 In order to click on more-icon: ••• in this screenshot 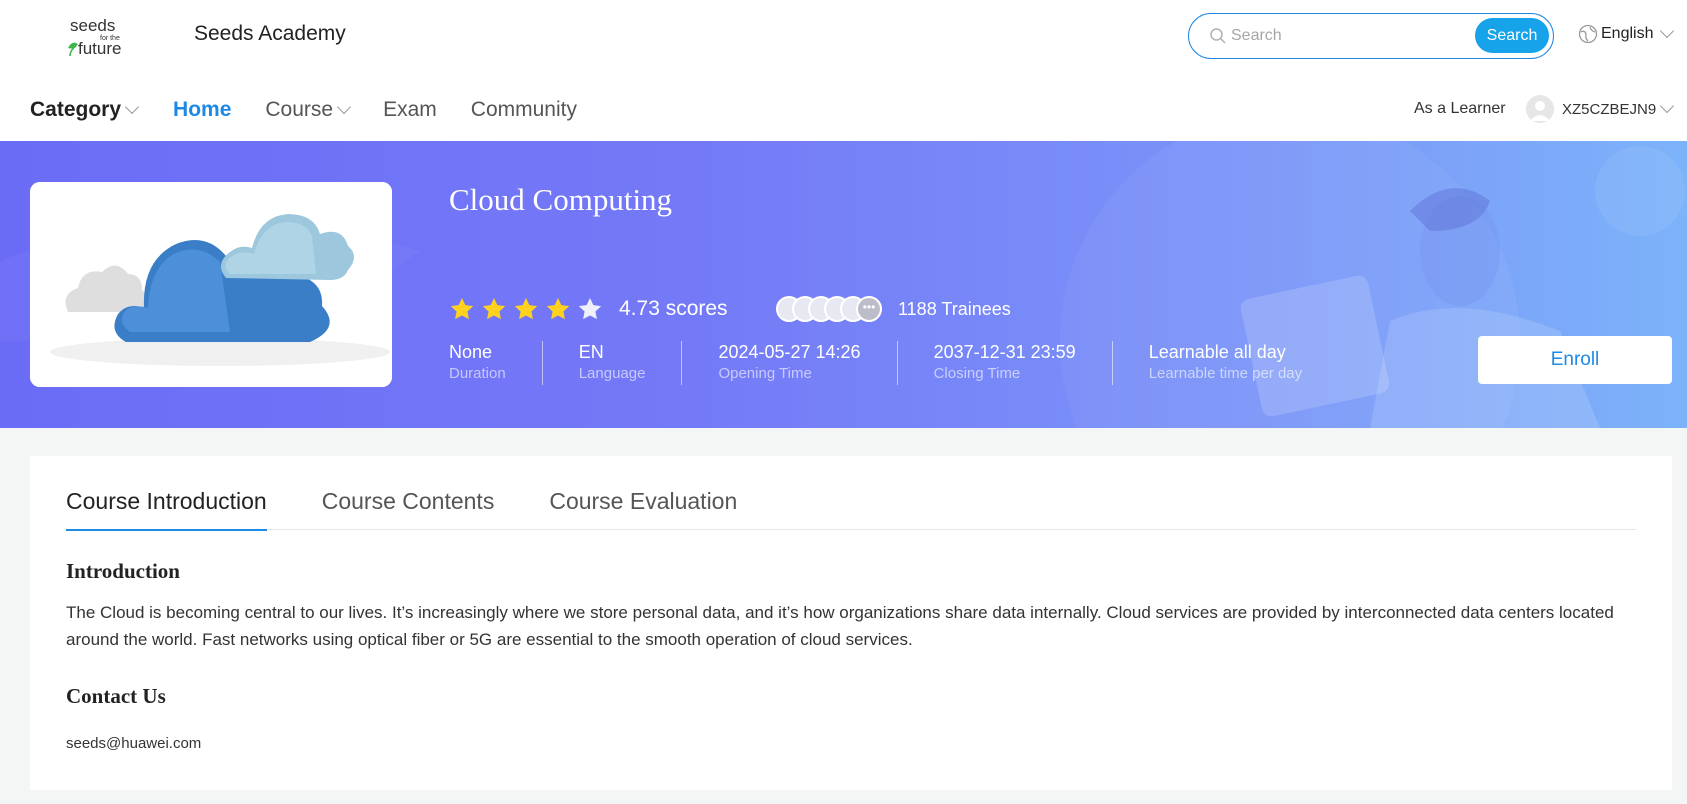, I will do `click(869, 309)`.